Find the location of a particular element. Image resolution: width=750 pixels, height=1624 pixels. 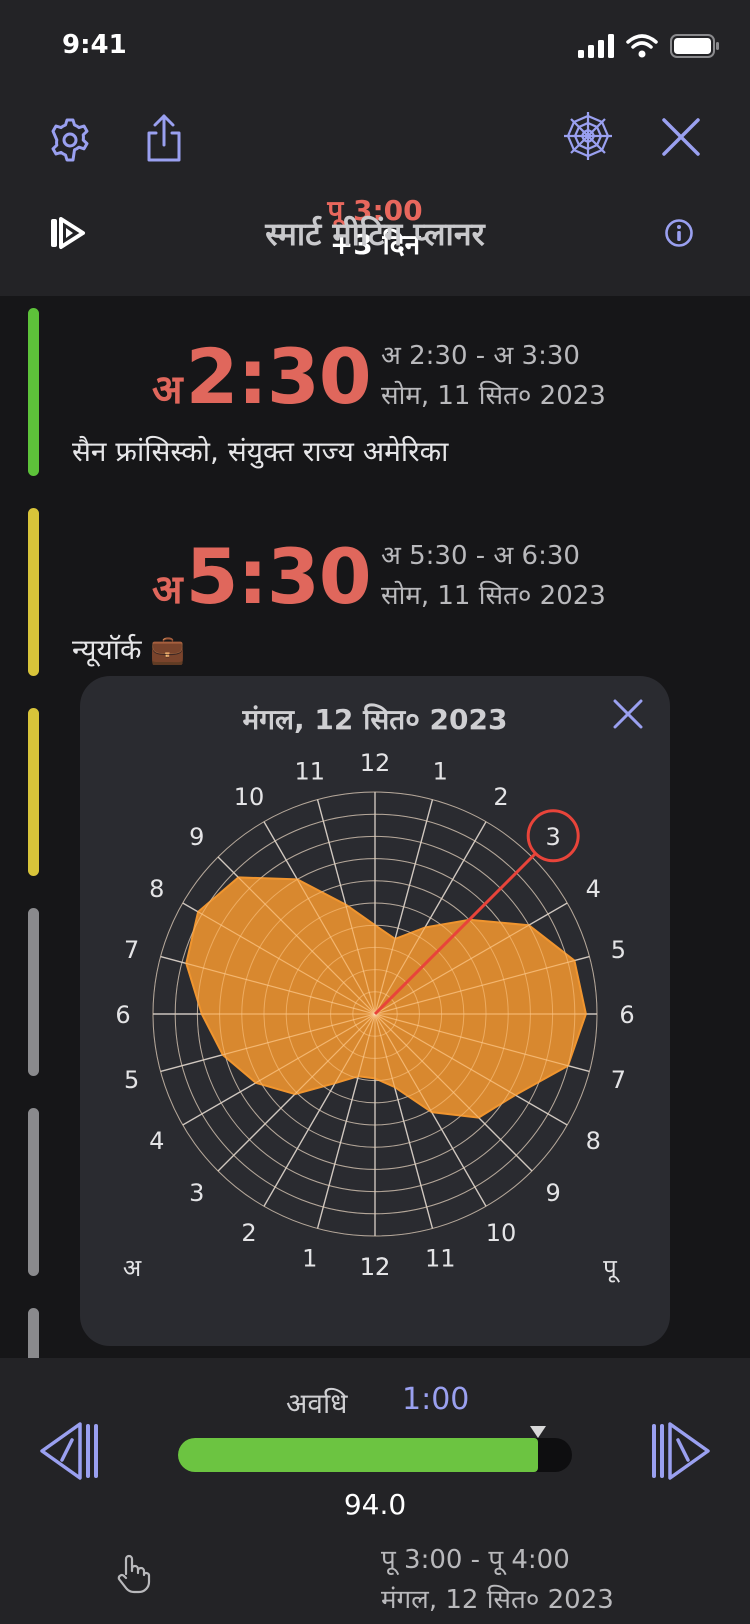

row-city: सैन फ्रांसिस्को, संयुक्त राज्य अमेरिका is located at coordinates (260, 451).